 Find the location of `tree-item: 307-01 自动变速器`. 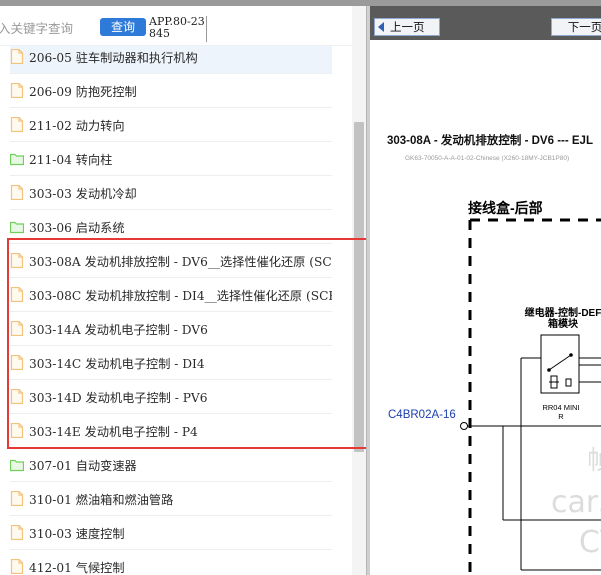

tree-item: 307-01 自动变速器 is located at coordinates (171, 465).